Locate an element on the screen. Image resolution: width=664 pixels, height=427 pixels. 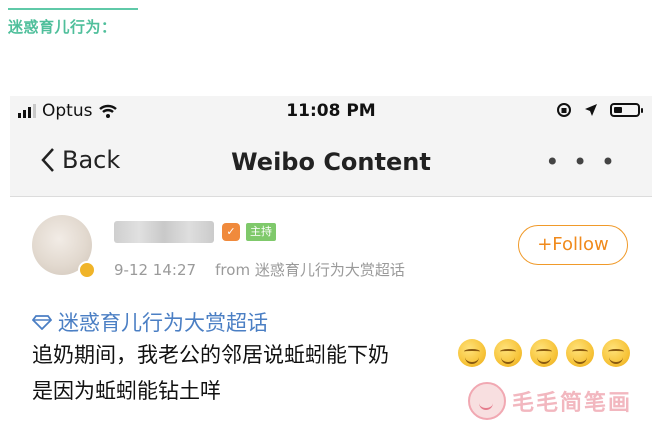
super-topic-link: 迷惑育儿行为大赏超话 is located at coordinates (150, 322).